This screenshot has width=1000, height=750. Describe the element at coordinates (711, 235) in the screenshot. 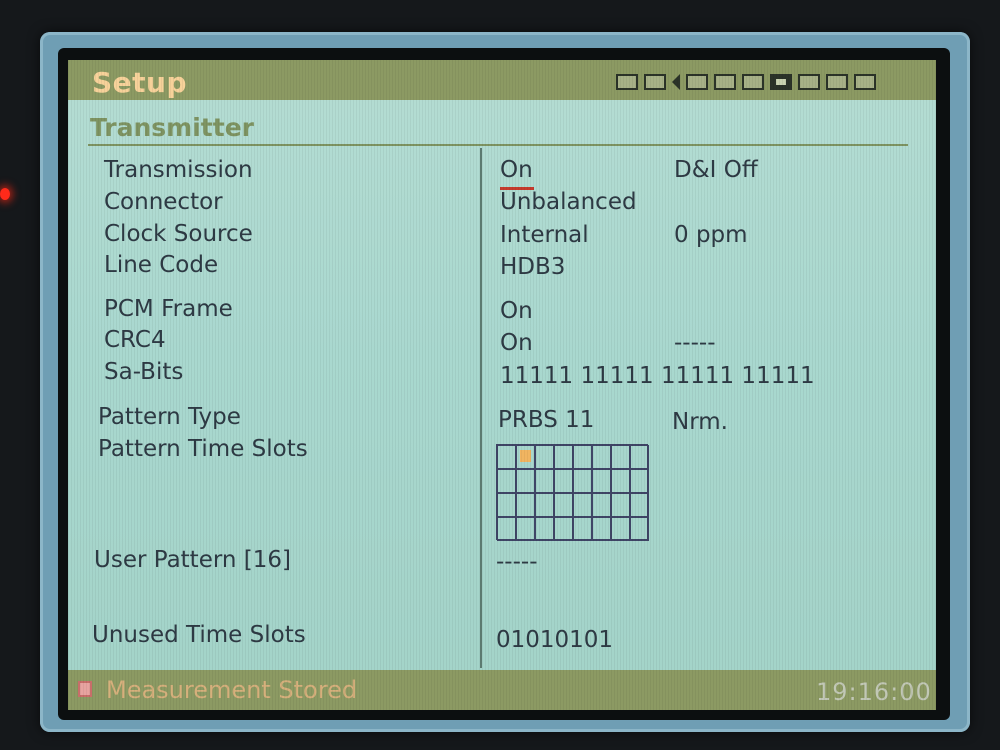

I see `field-extra-clock-source: 0 ppm` at that location.